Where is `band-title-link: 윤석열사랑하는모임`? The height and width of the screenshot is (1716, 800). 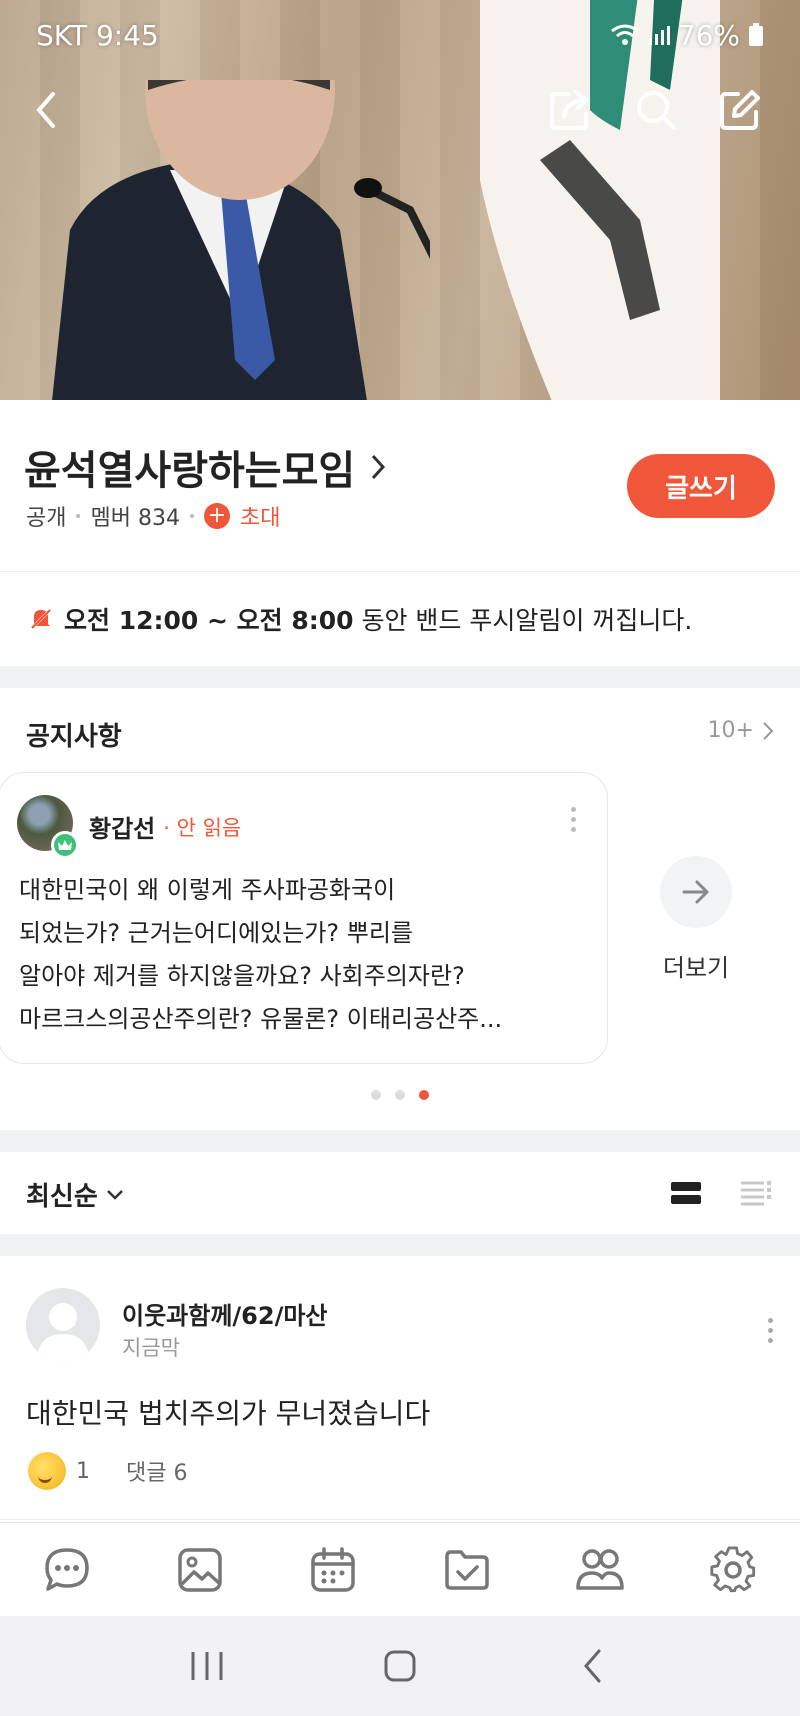 band-title-link: 윤석열사랑하는모임 is located at coordinates (205, 467).